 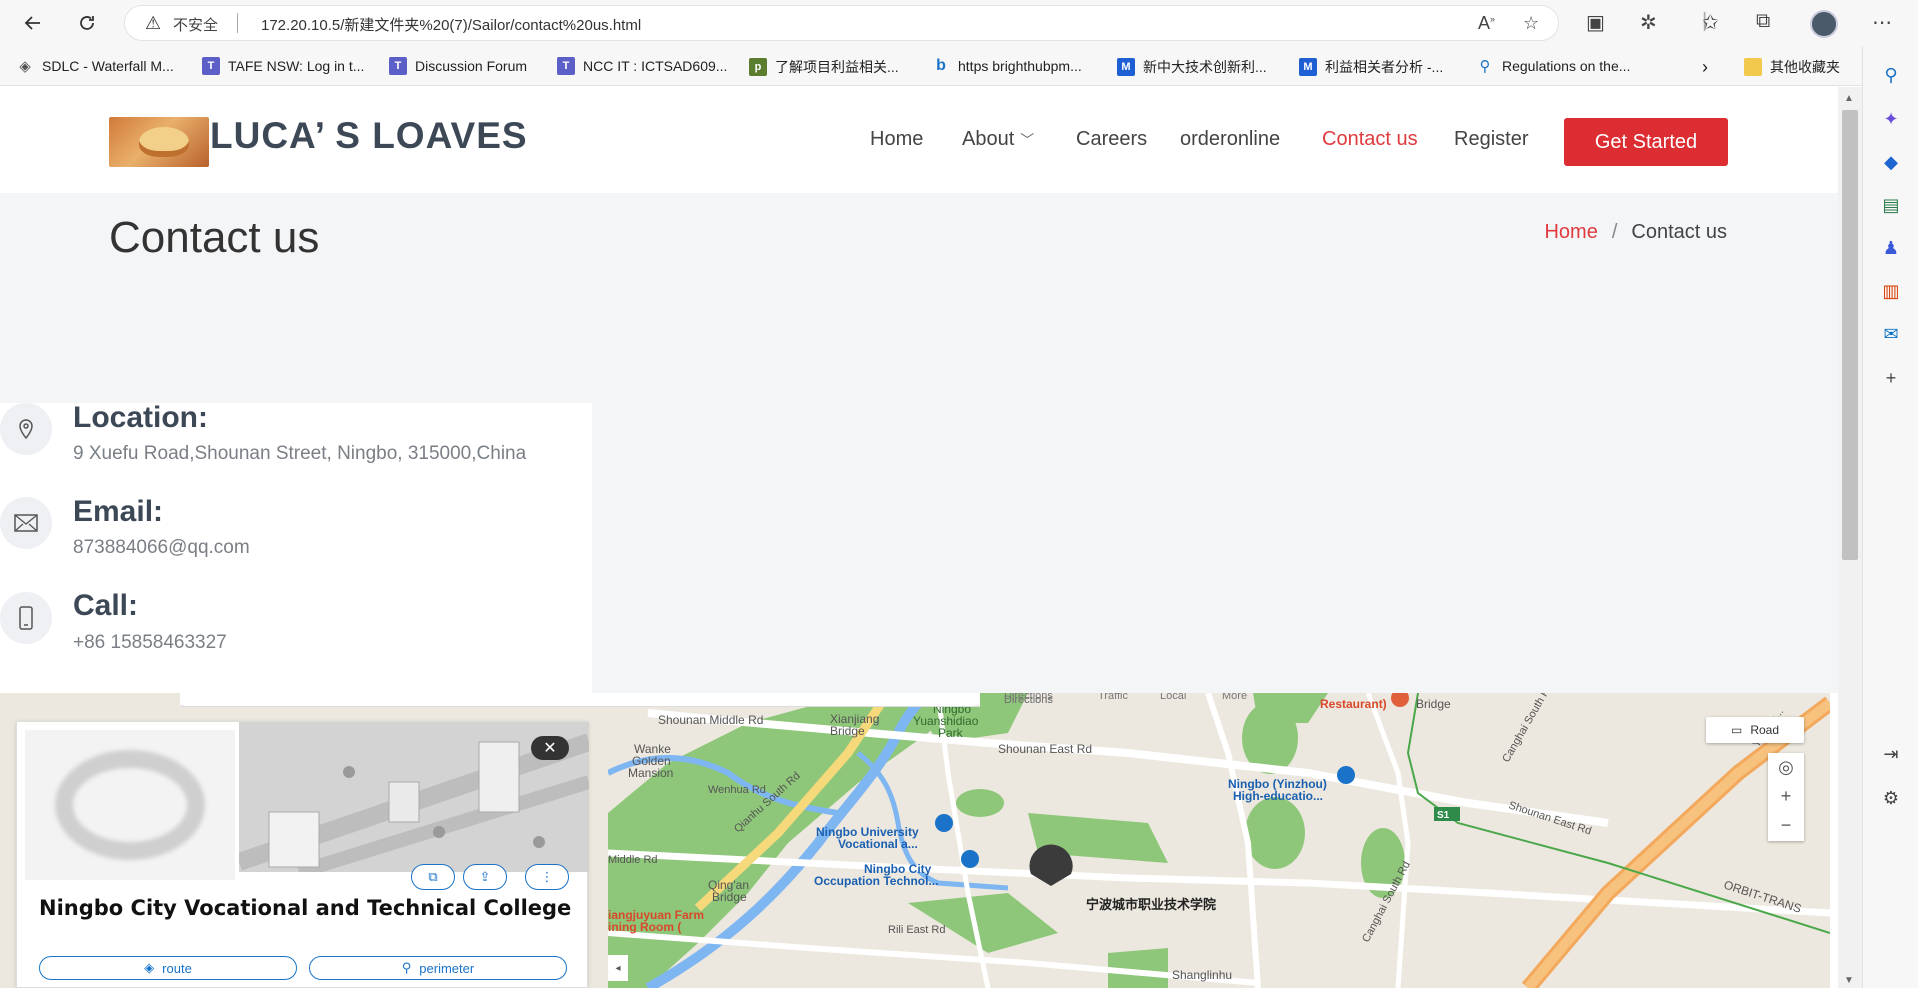 I want to click on collapse-panel-icon: ◂, so click(x=618, y=968).